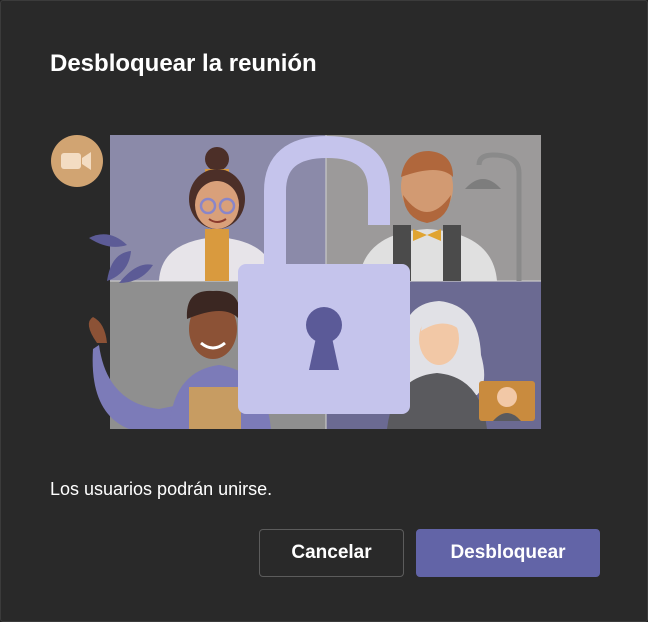 The image size is (648, 622). Describe the element at coordinates (508, 553) in the screenshot. I see `unlock-button: Desbloquear` at that location.